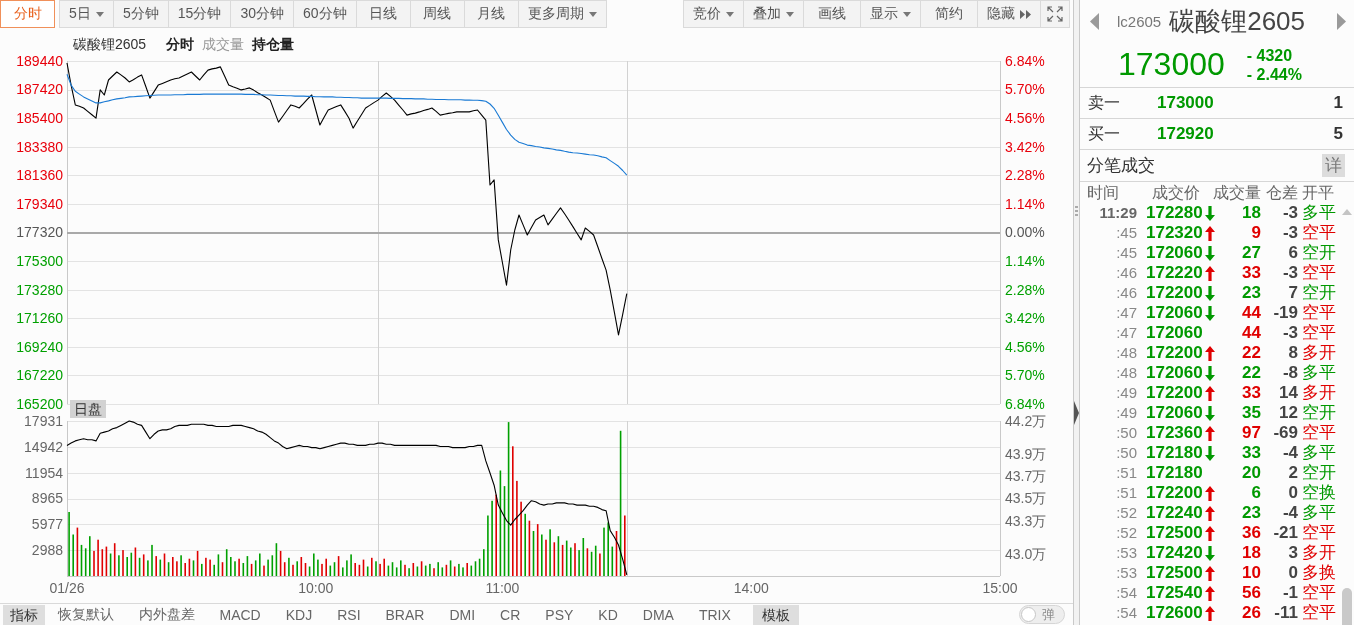  I want to click on indicator-tab: MACD, so click(240, 614).